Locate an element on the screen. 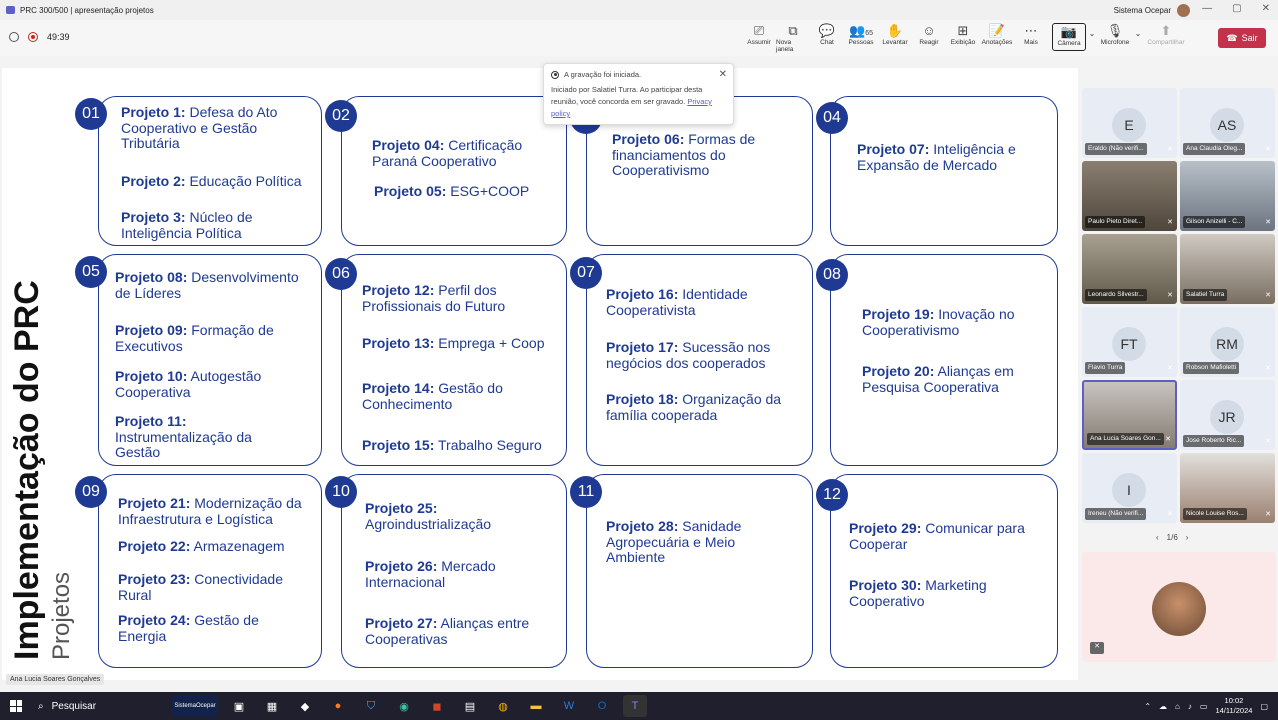  participant-tile: Leonardo Silvestr... ✕ is located at coordinates (1129, 269).